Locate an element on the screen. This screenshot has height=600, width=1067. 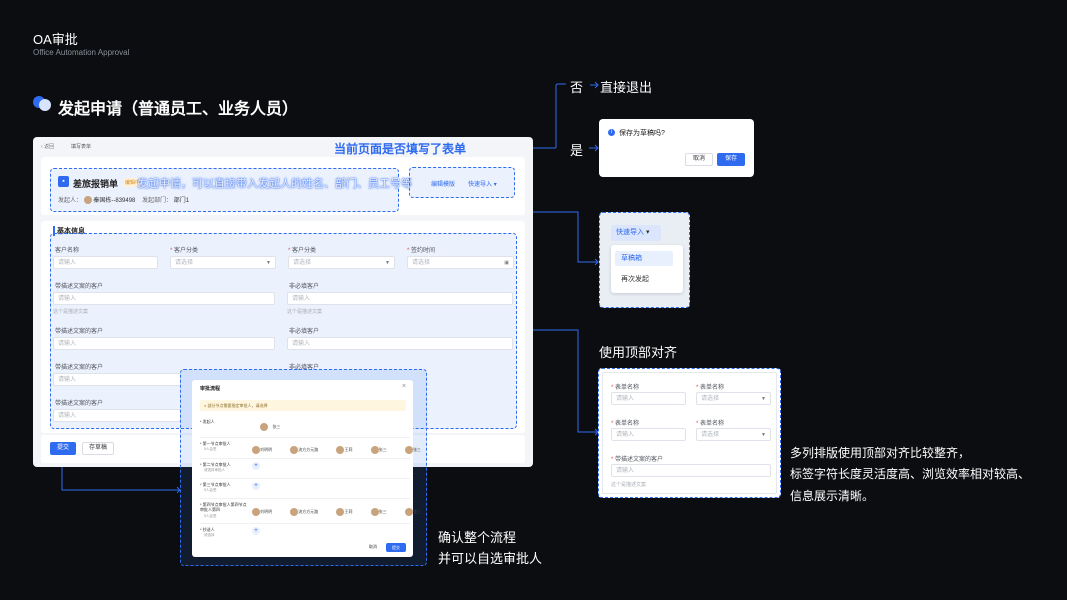
calendar-icon: ▣ is located at coordinates (506, 263).